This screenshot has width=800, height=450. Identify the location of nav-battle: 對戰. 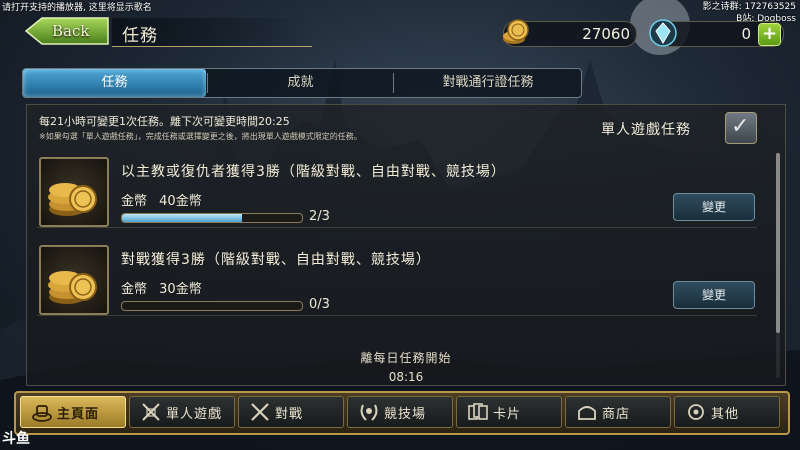
(291, 412).